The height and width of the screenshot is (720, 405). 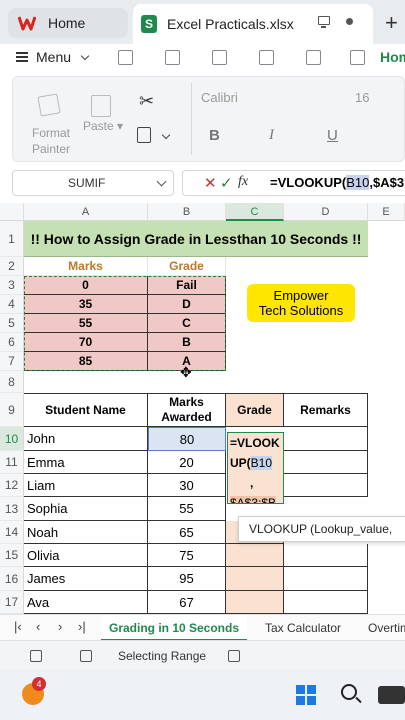 What do you see at coordinates (12, 462) in the screenshot?
I see `row-header: 11` at bounding box center [12, 462].